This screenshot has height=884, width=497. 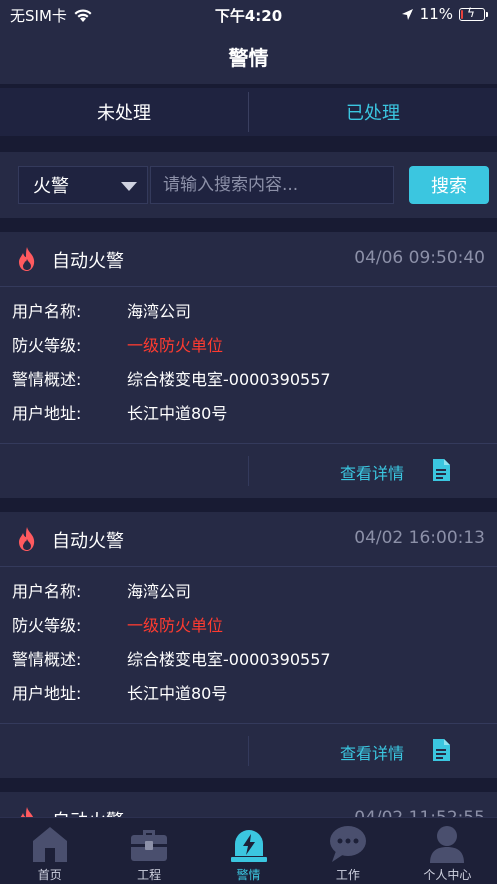 What do you see at coordinates (51, 186) in the screenshot?
I see `category-select-value: 火警` at bounding box center [51, 186].